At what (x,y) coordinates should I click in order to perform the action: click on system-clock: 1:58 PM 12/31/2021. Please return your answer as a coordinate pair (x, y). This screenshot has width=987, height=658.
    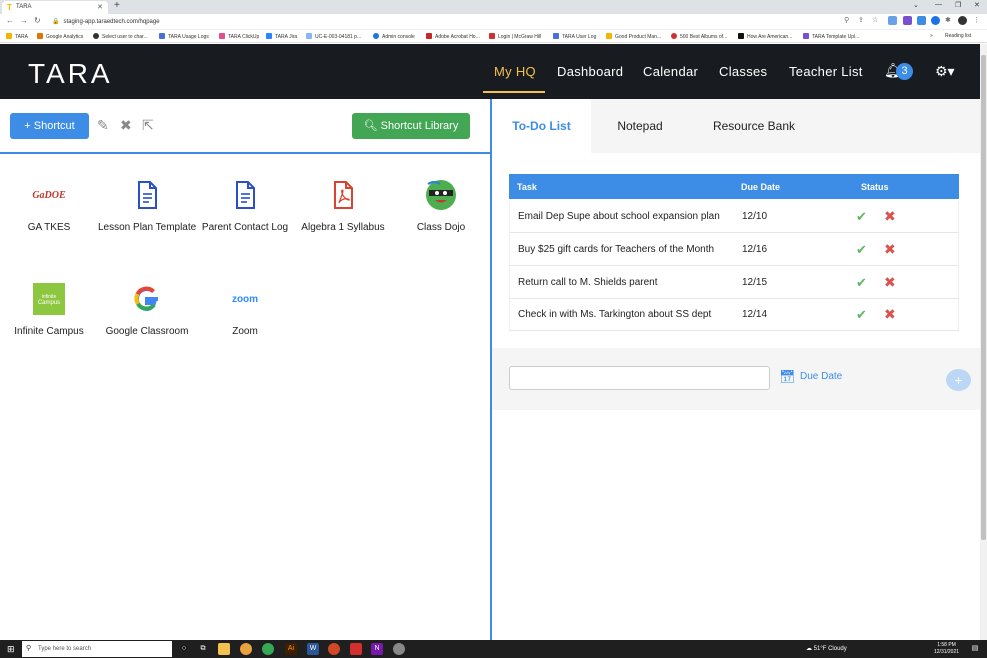
    Looking at the image, I should click on (946, 649).